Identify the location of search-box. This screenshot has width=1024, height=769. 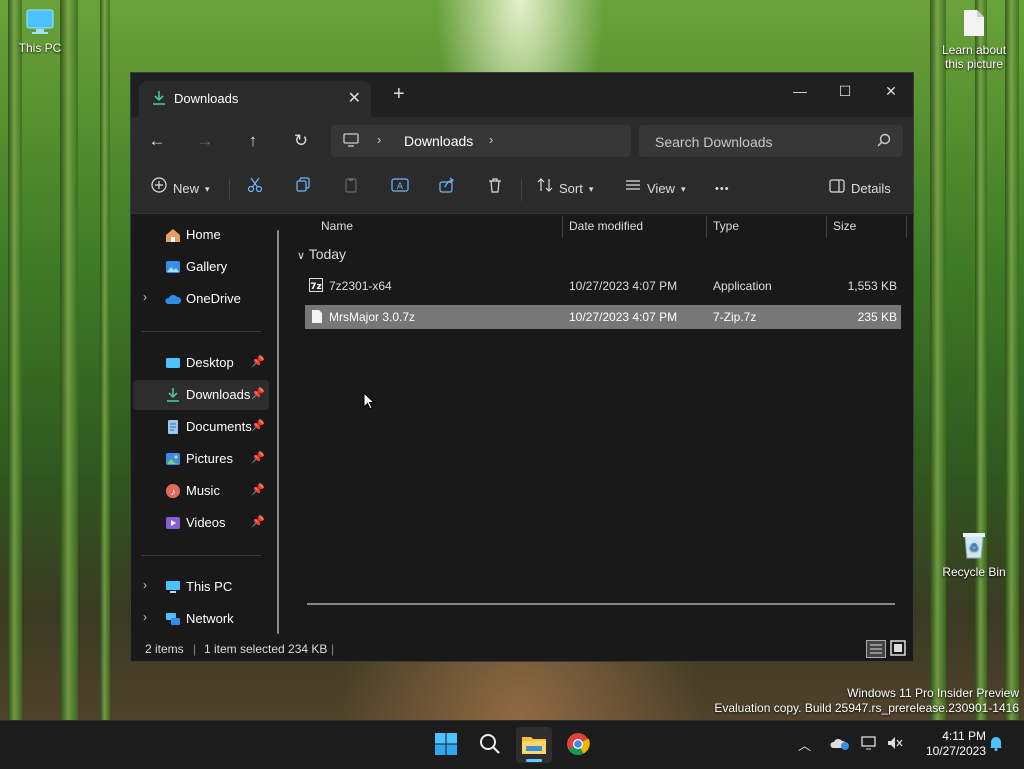
(771, 141).